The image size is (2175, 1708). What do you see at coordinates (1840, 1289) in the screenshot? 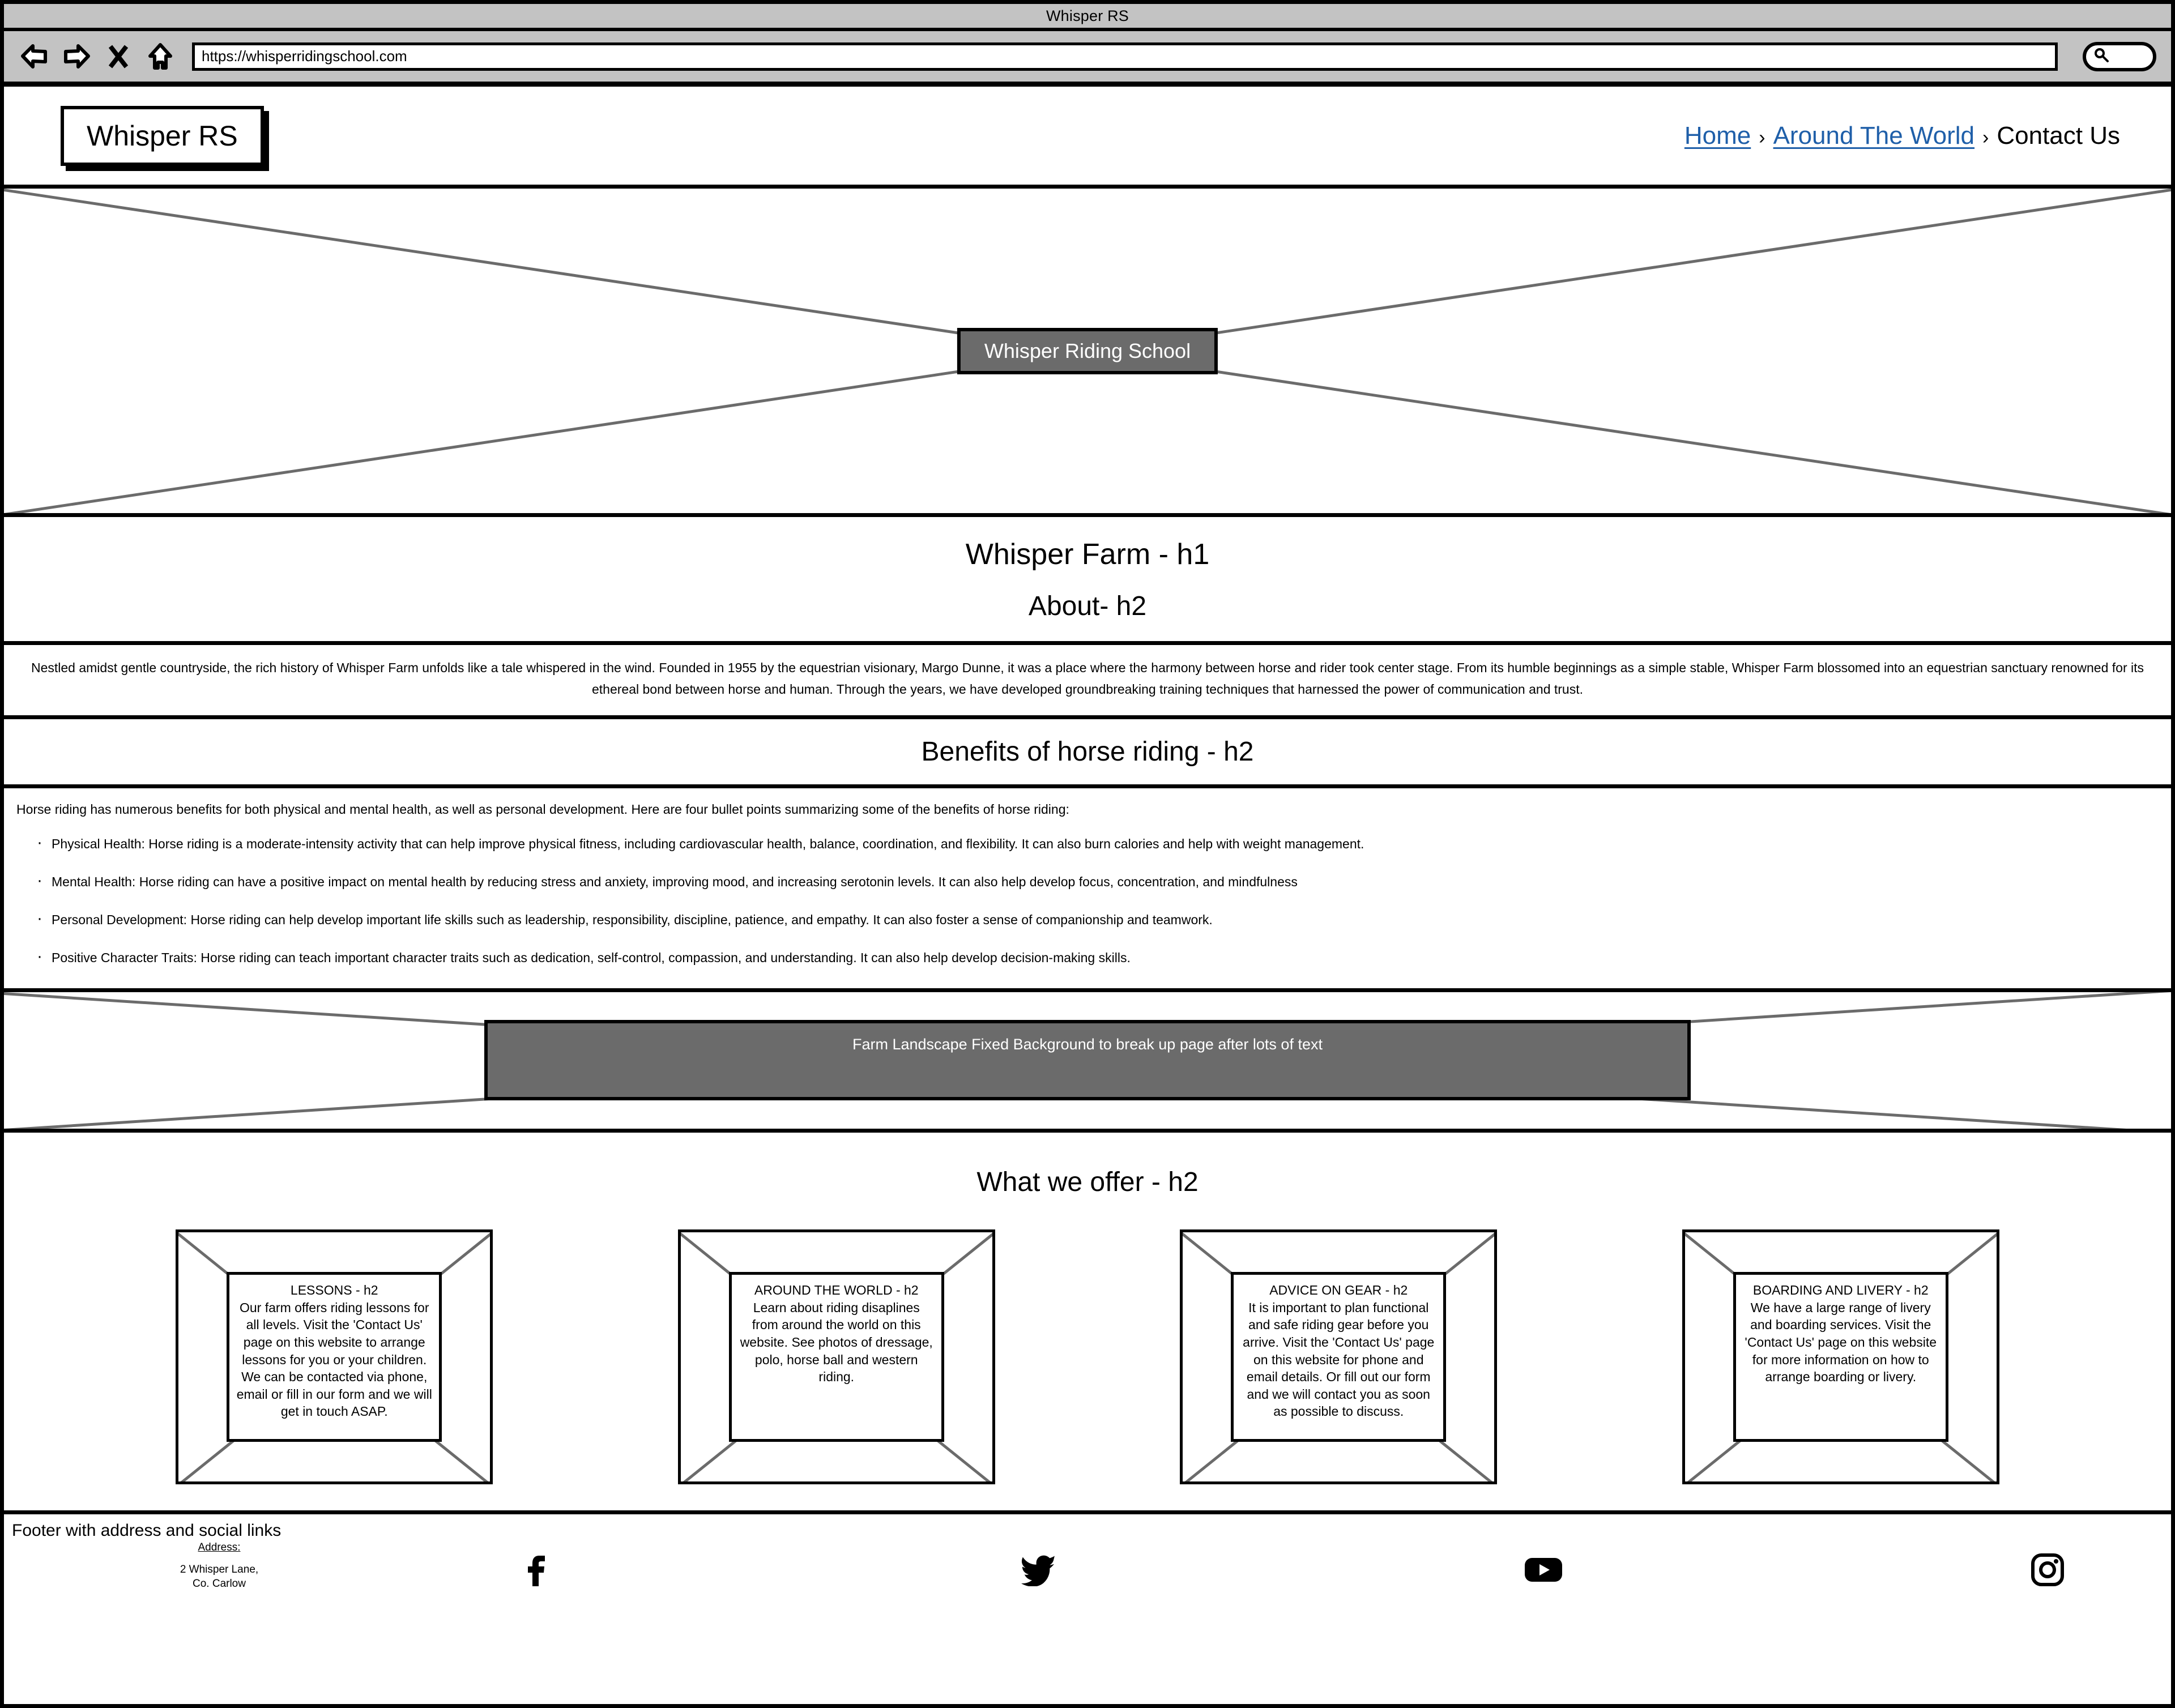
I see `offer-card-title: BOARDING AND LIVERY - h2` at bounding box center [1840, 1289].